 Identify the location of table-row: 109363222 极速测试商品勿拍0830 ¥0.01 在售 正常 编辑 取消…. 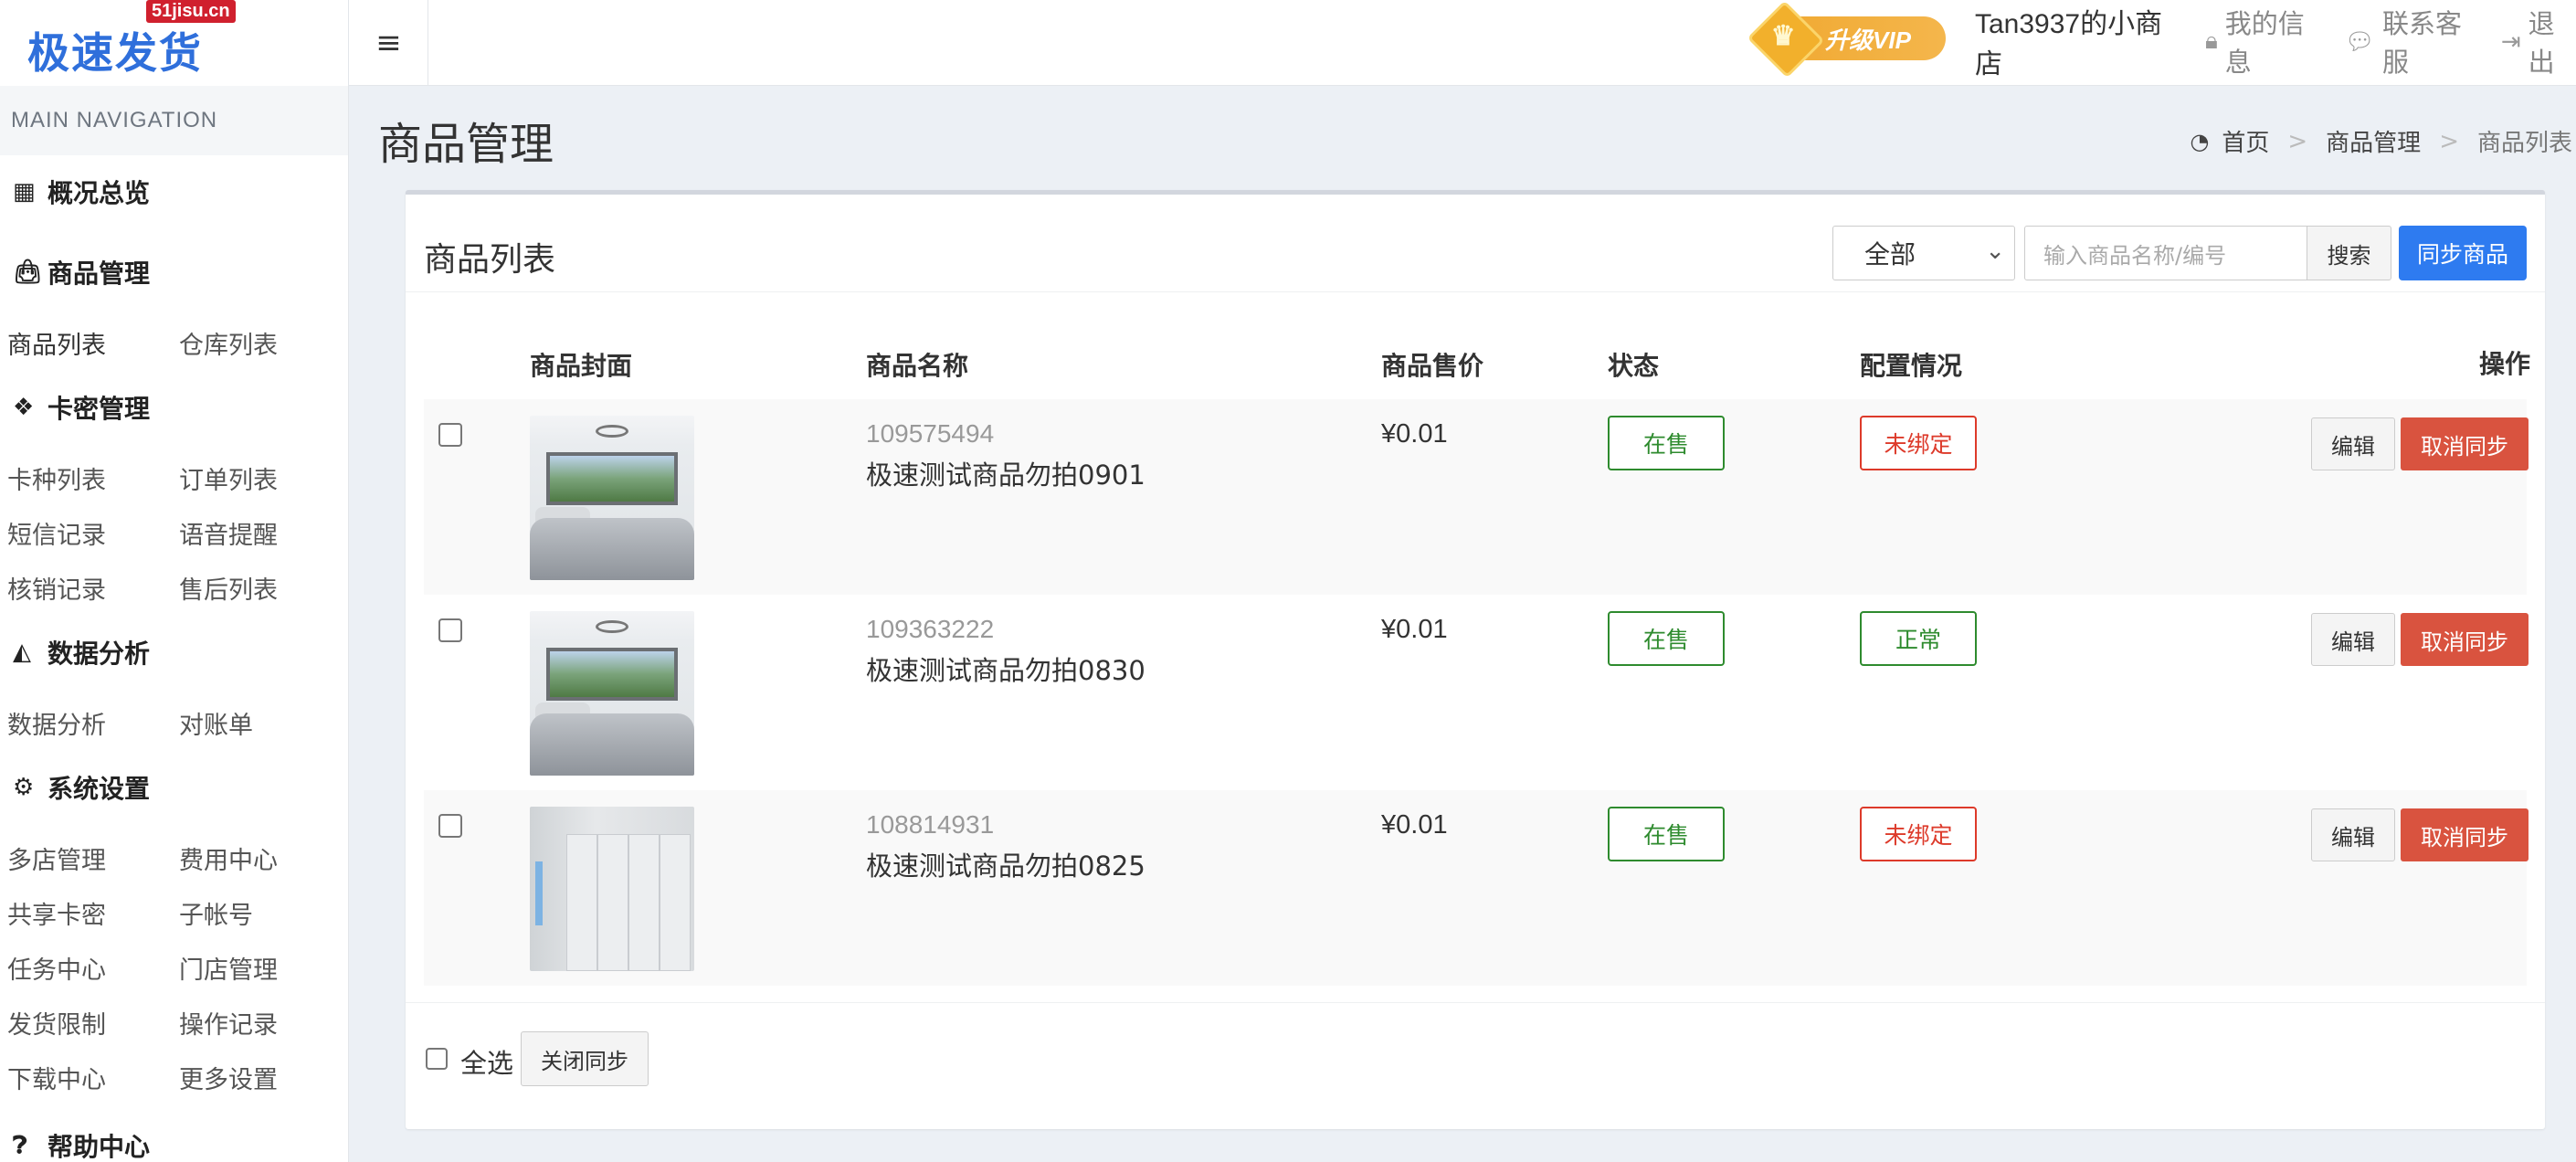
(1476, 692).